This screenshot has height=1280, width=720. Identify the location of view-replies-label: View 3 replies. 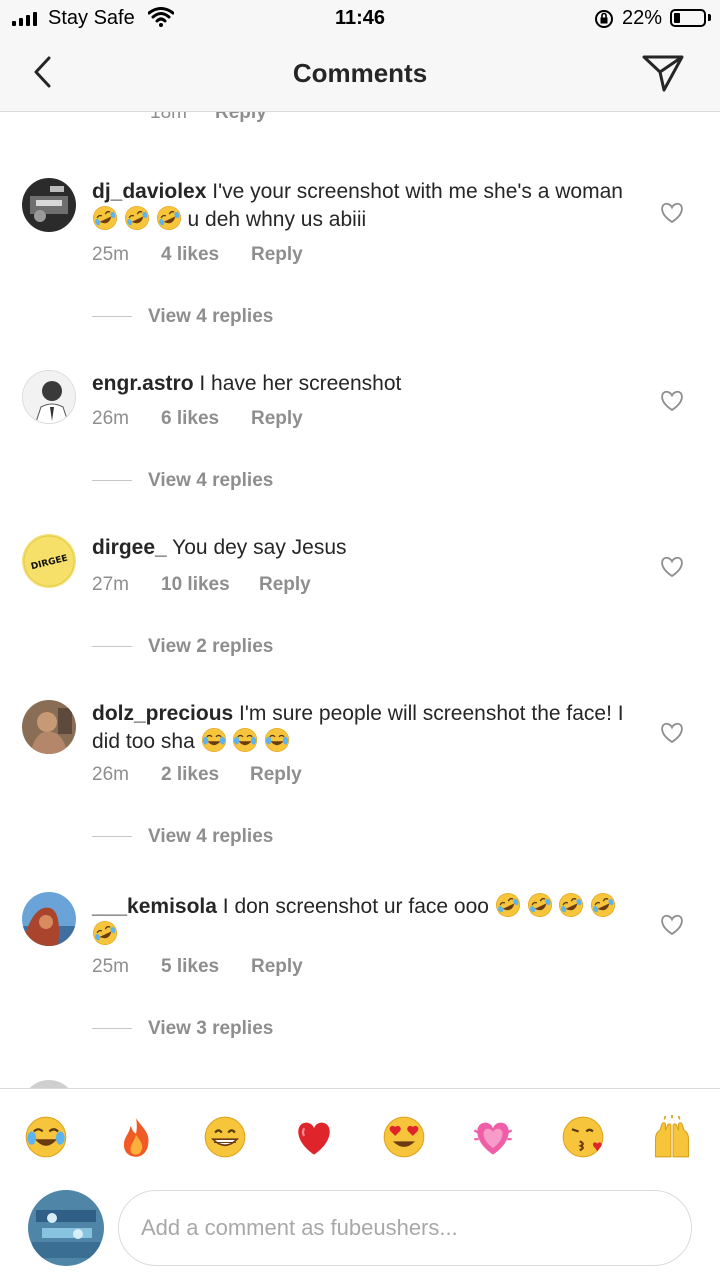
(211, 1028).